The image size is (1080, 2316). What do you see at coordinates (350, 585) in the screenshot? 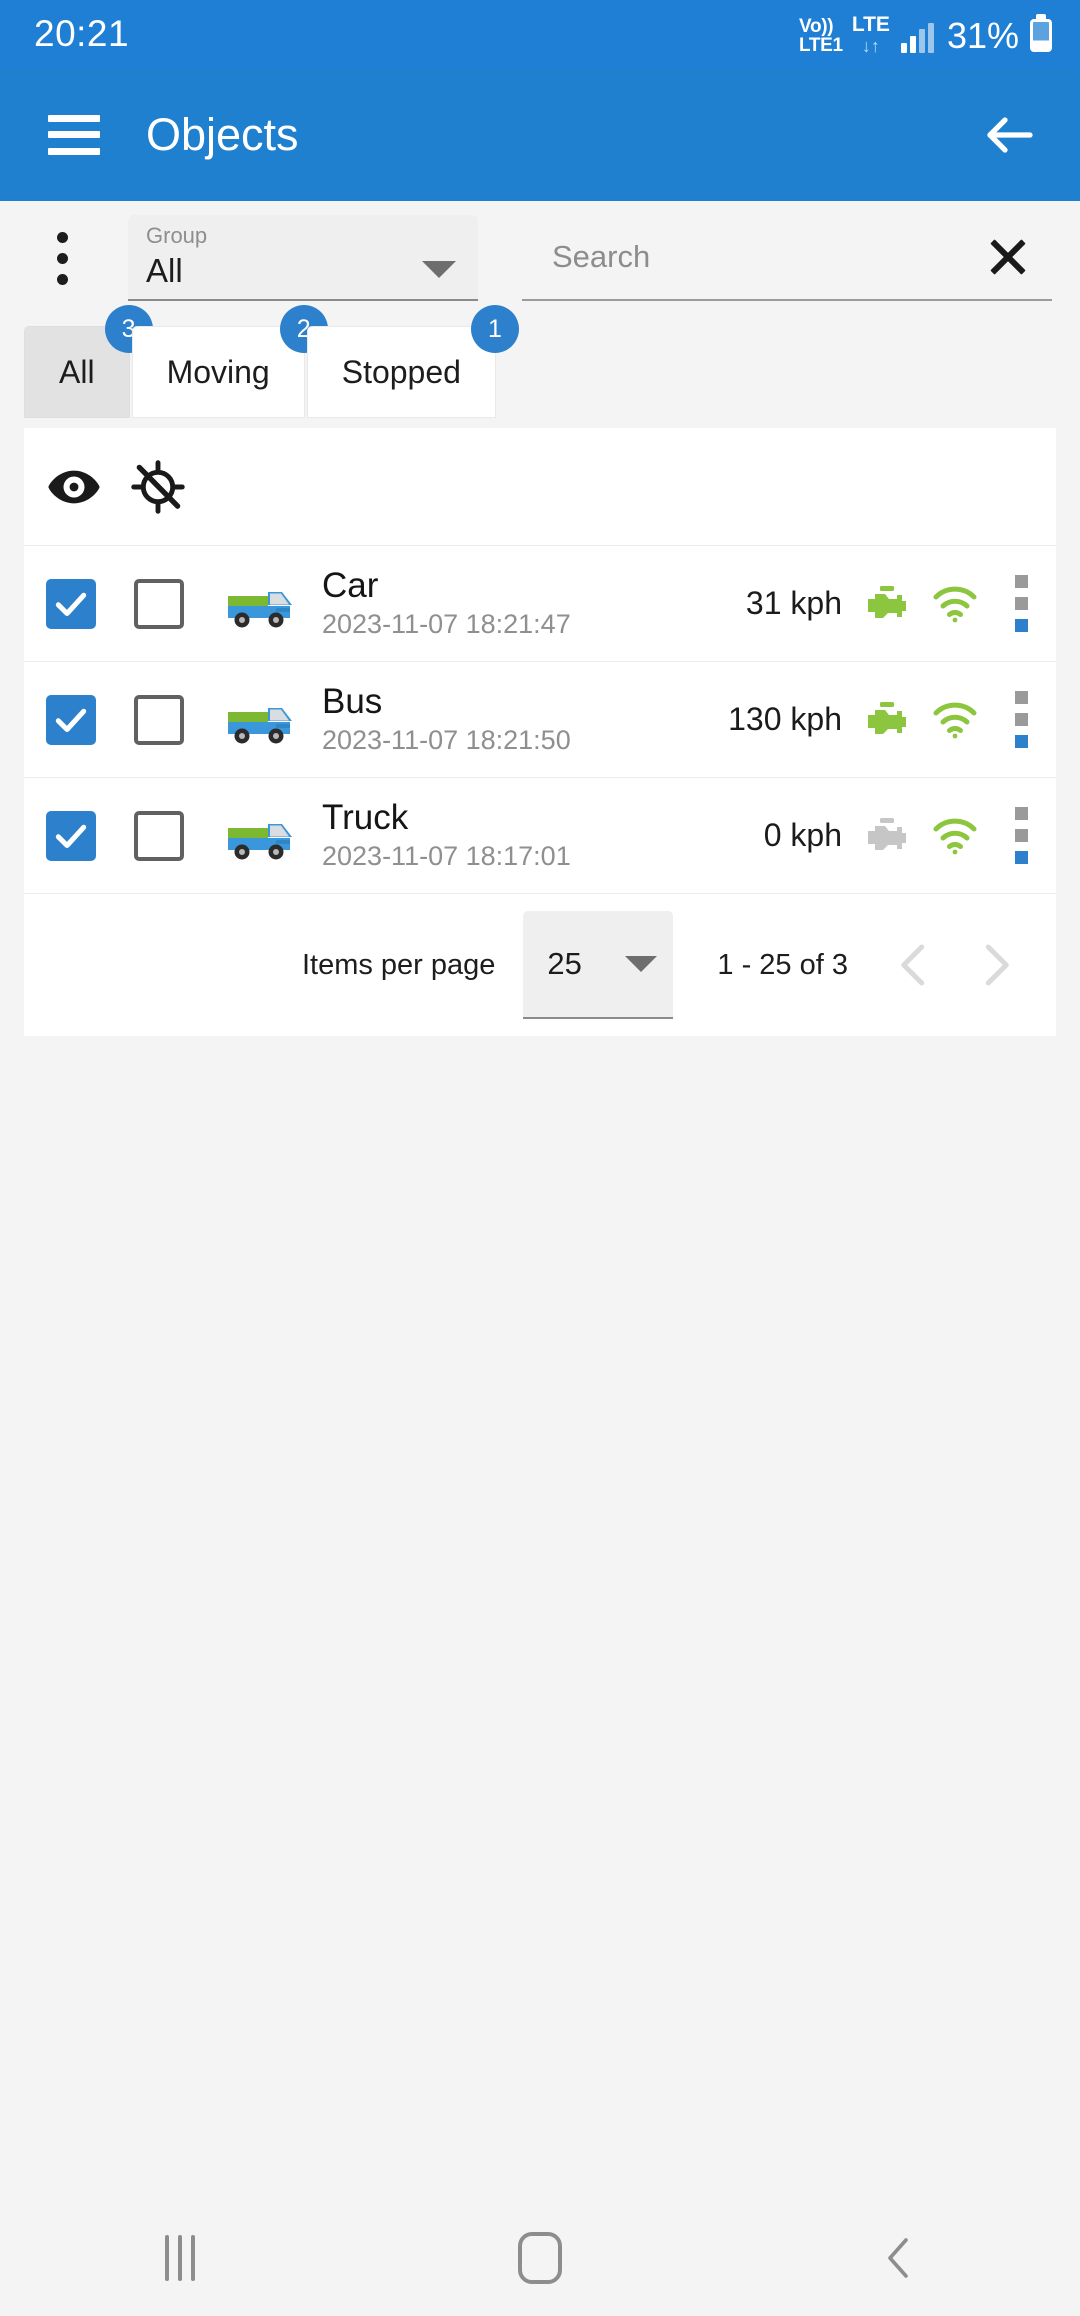
I see `object-name: Car` at bounding box center [350, 585].